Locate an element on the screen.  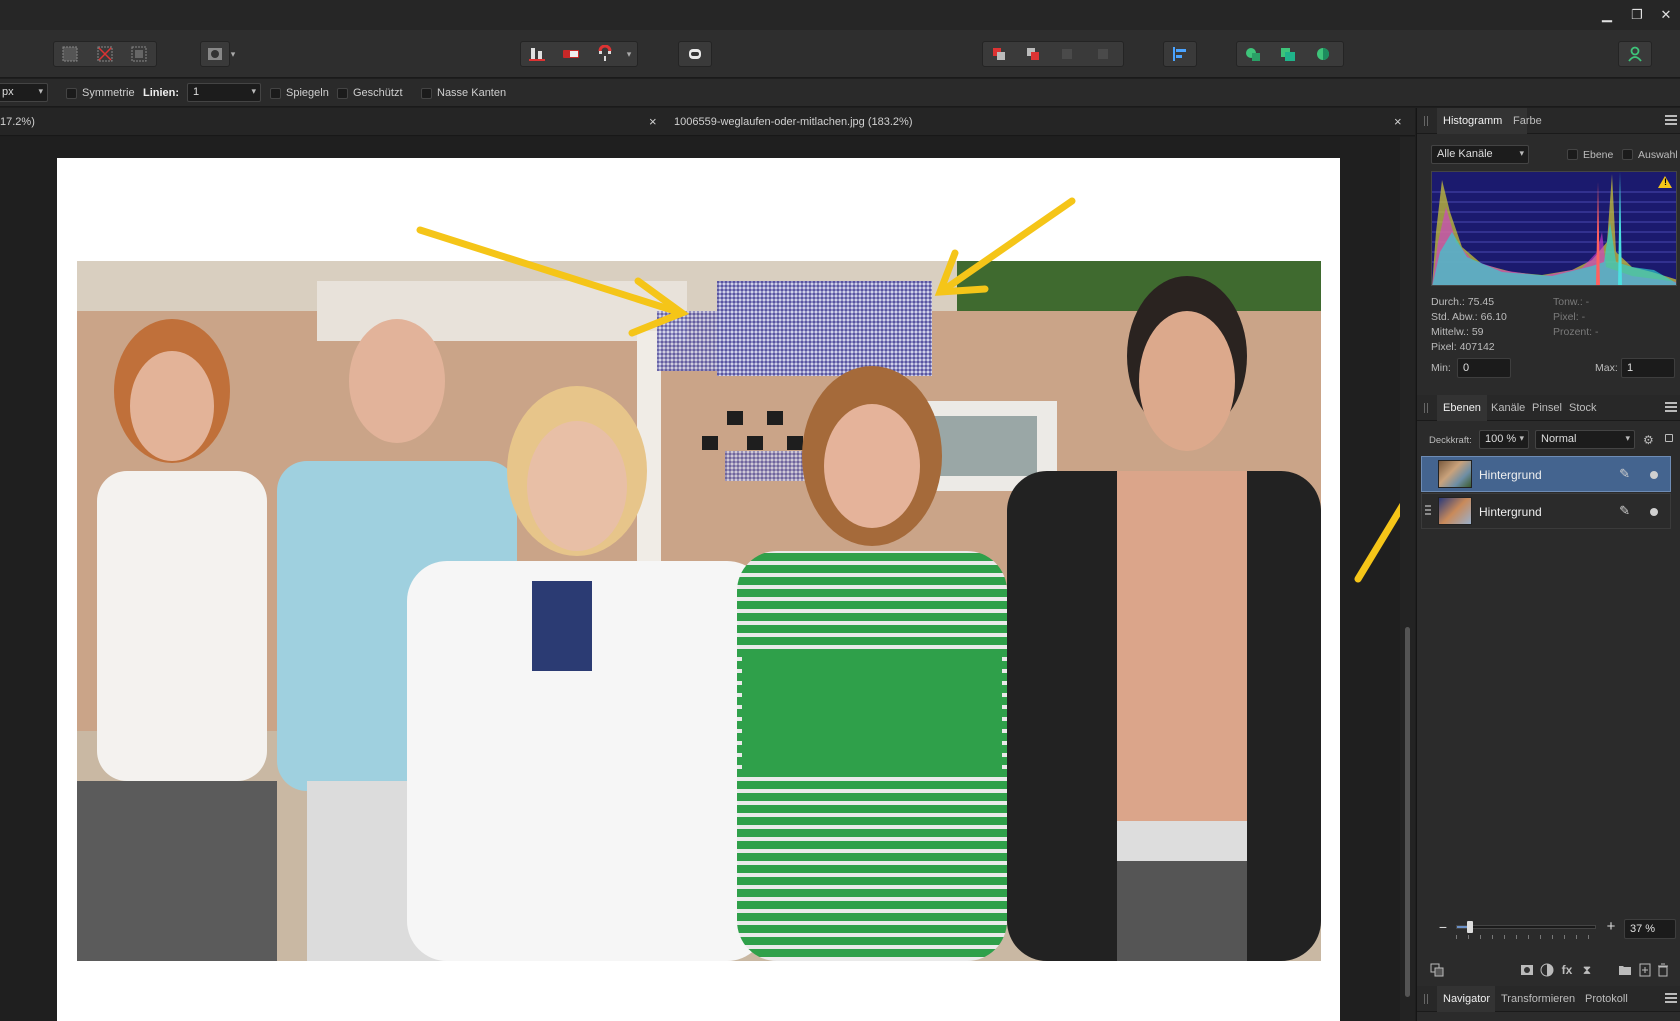
wet-edges-checkbox is located at coordinates (426, 93).